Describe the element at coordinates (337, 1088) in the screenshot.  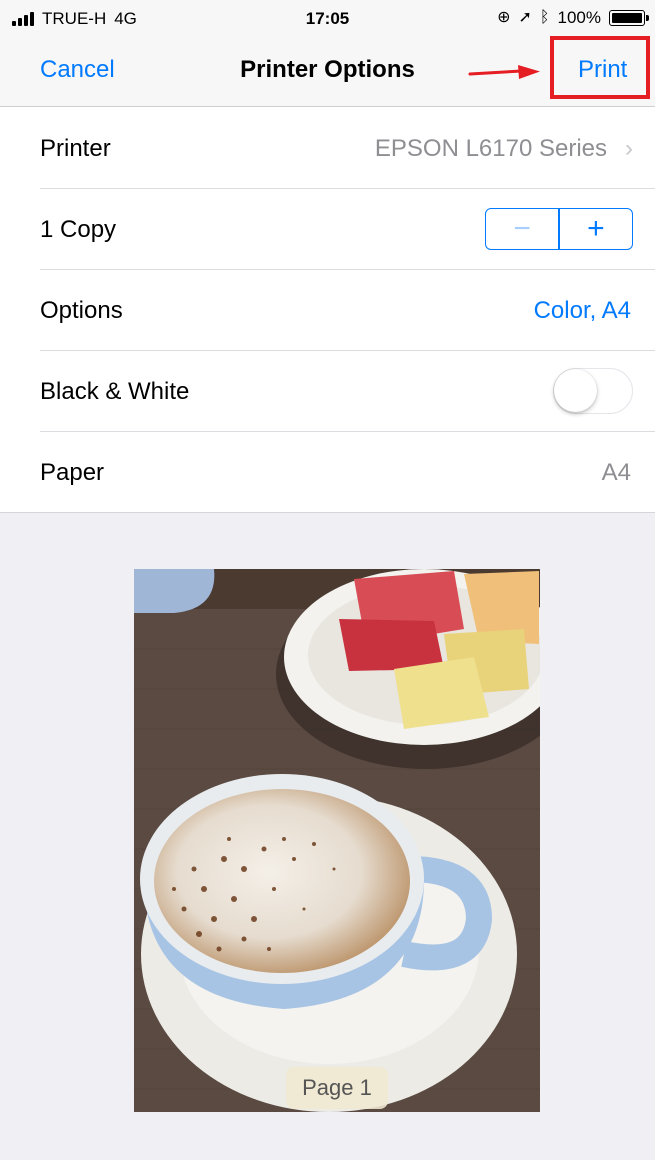
I see `page-number-badge: Page 1` at that location.